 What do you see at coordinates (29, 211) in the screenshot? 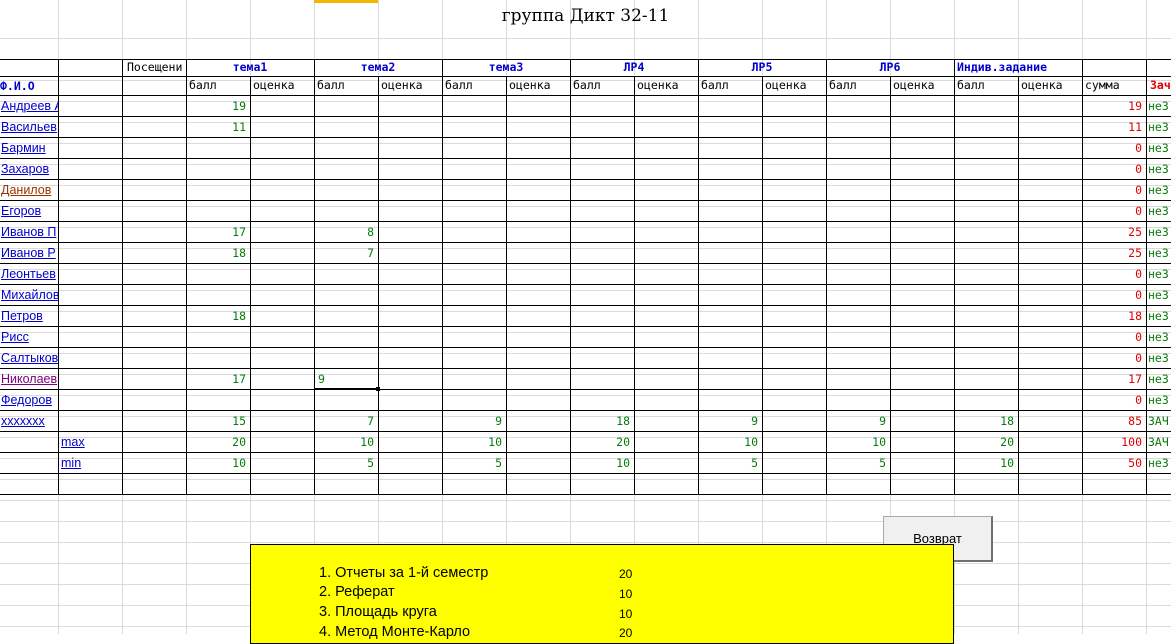
I see `student-name-link: Егоров` at bounding box center [29, 211].